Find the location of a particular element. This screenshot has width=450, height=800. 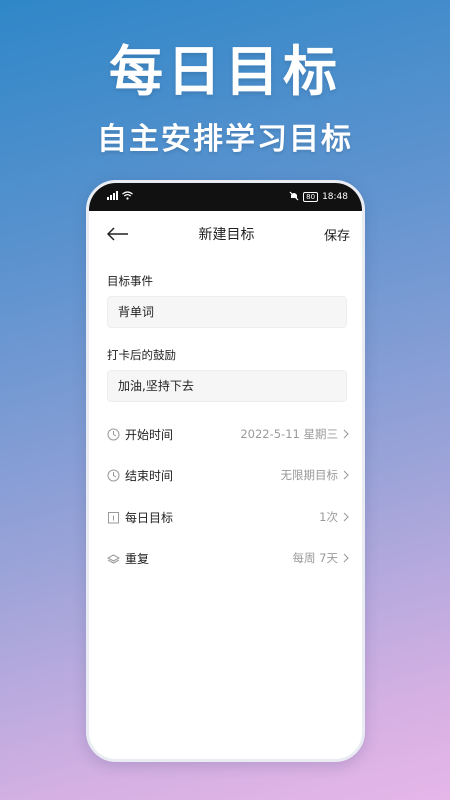

setting-value: 无限期目标 is located at coordinates (309, 475).